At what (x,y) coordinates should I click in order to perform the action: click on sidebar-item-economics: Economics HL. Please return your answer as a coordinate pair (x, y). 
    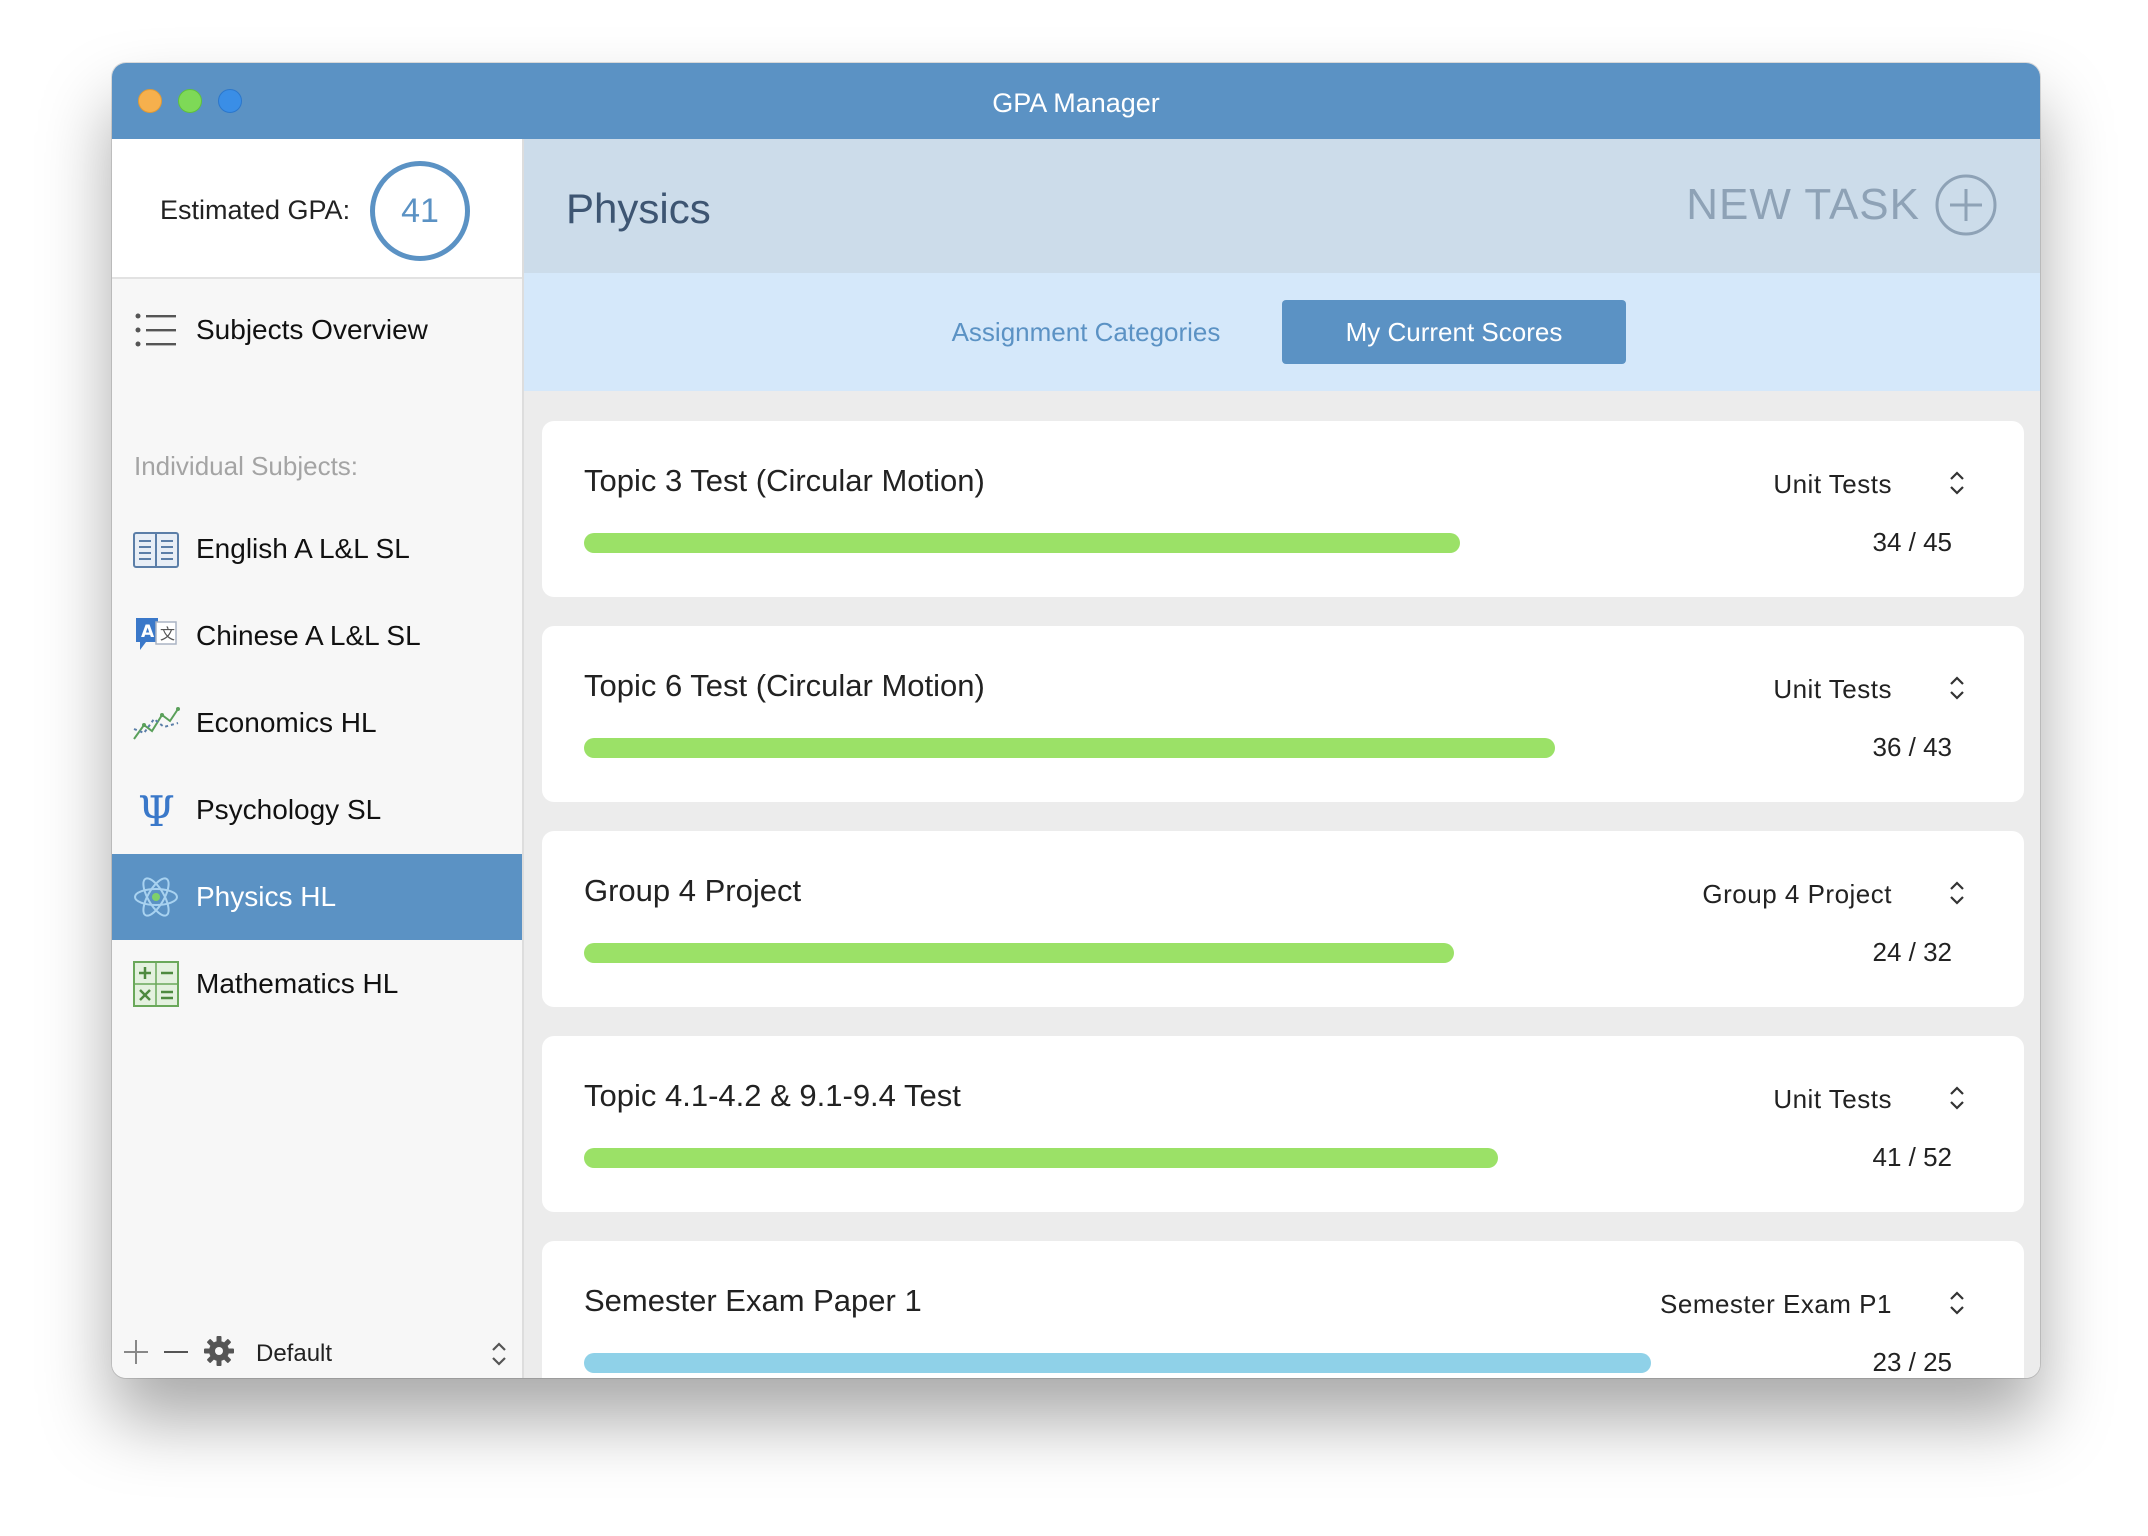
    Looking at the image, I should click on (317, 723).